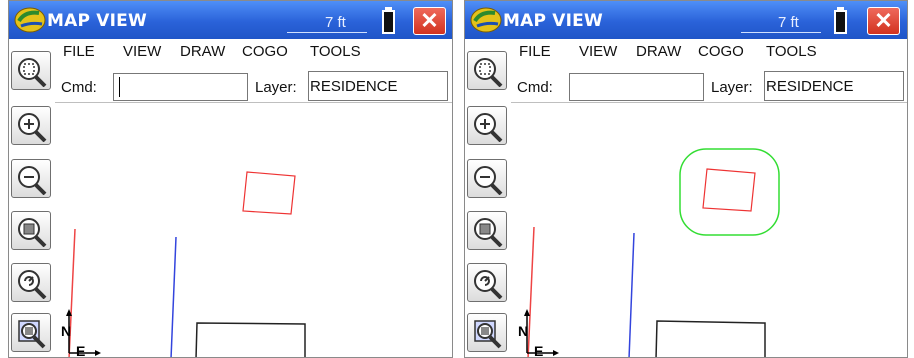 The image size is (914, 358). What do you see at coordinates (119, 87) in the screenshot?
I see `text-caret` at bounding box center [119, 87].